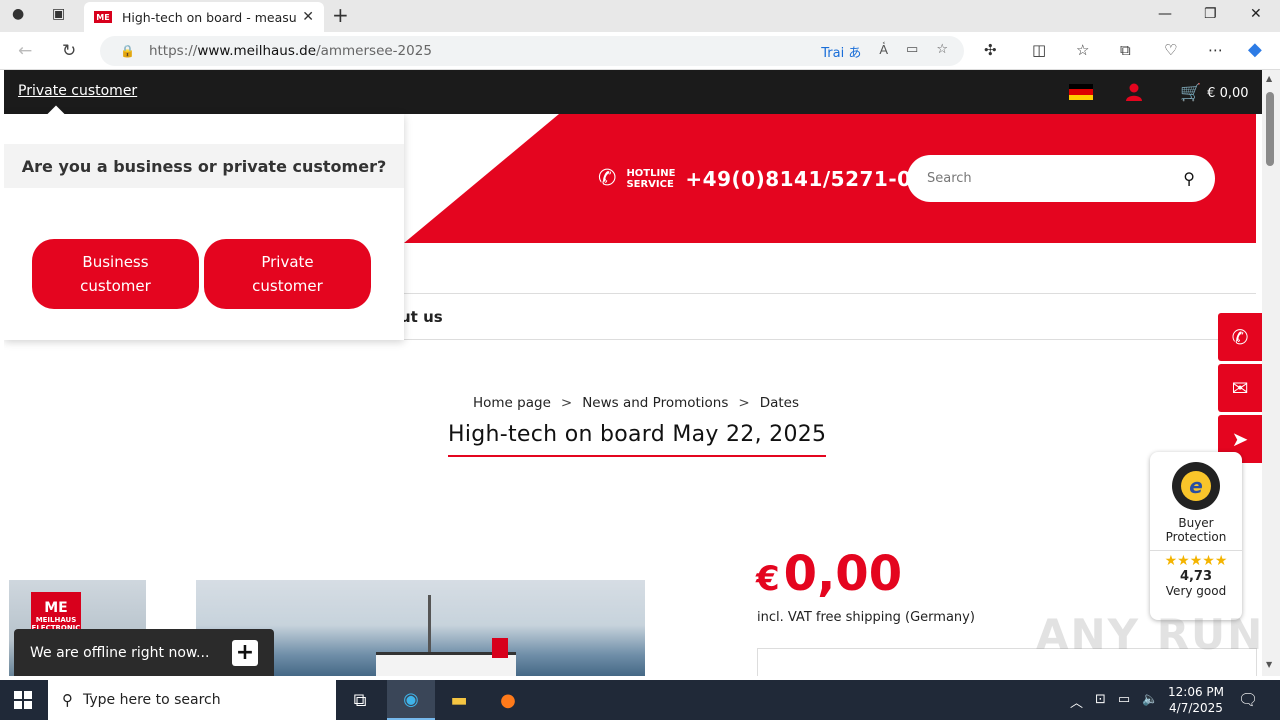  I want to click on meilhaus-favicon-icon: ME, so click(103, 17).